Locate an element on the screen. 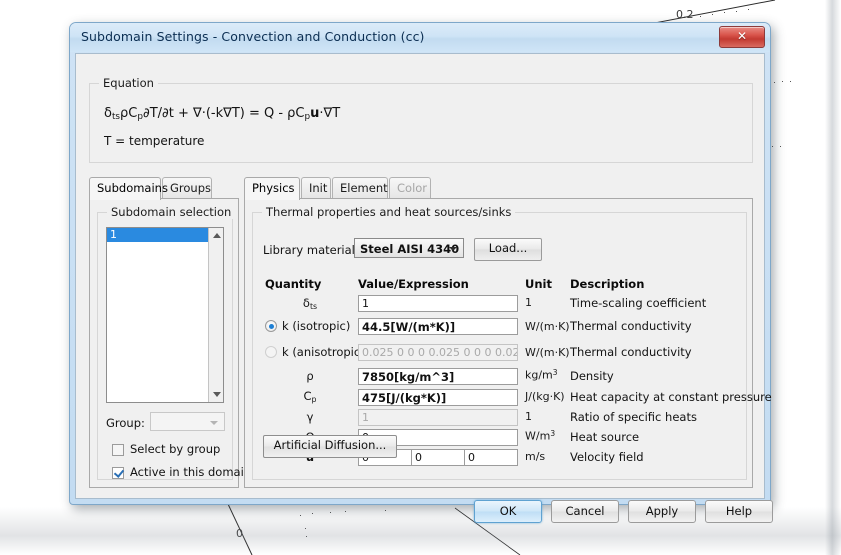 This screenshot has height=555, width=841. help-button: Help is located at coordinates (739, 511).